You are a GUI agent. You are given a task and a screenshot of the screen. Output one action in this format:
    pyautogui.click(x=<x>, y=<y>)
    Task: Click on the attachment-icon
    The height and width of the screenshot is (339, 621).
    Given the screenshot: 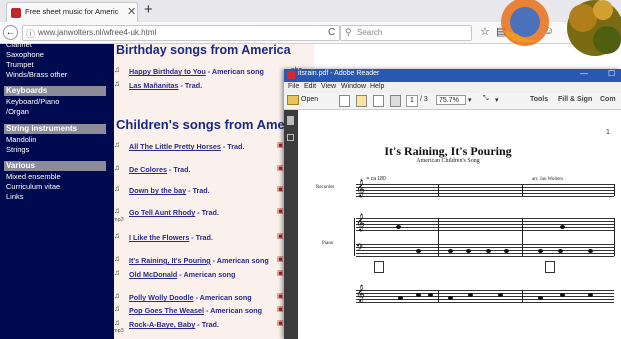 What is the action you would take?
    pyautogui.click(x=290, y=137)
    